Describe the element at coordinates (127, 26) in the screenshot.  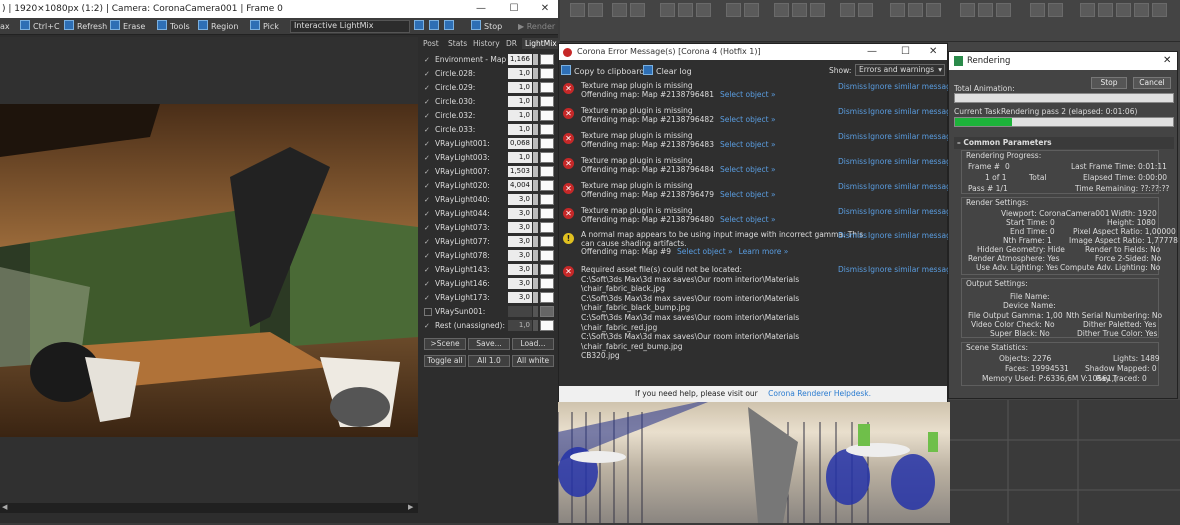
I see `erase-button: Erase` at that location.